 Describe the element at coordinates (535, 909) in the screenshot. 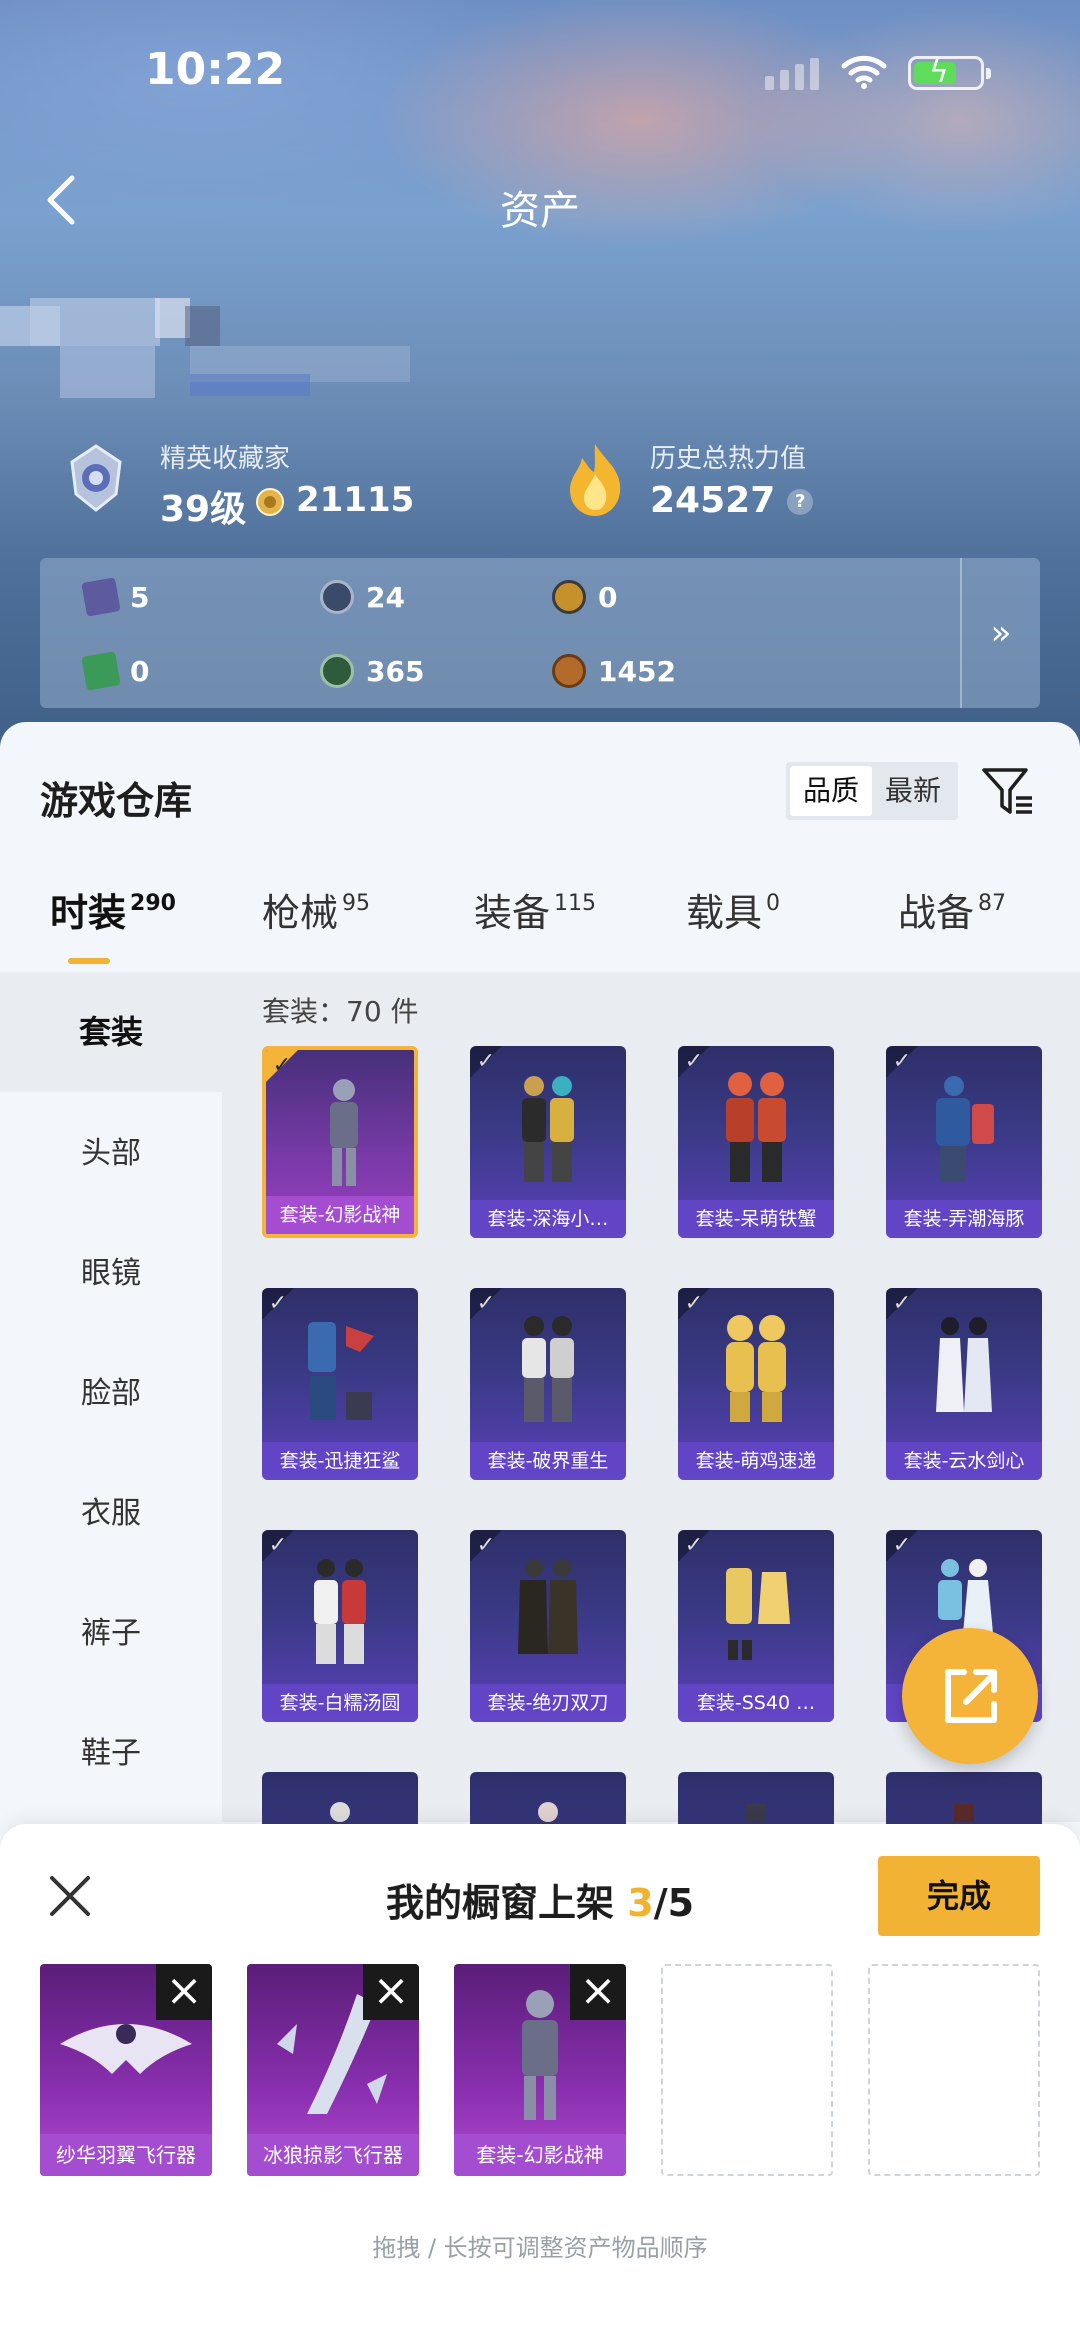

I see `tab-equipment: 装备 115` at that location.